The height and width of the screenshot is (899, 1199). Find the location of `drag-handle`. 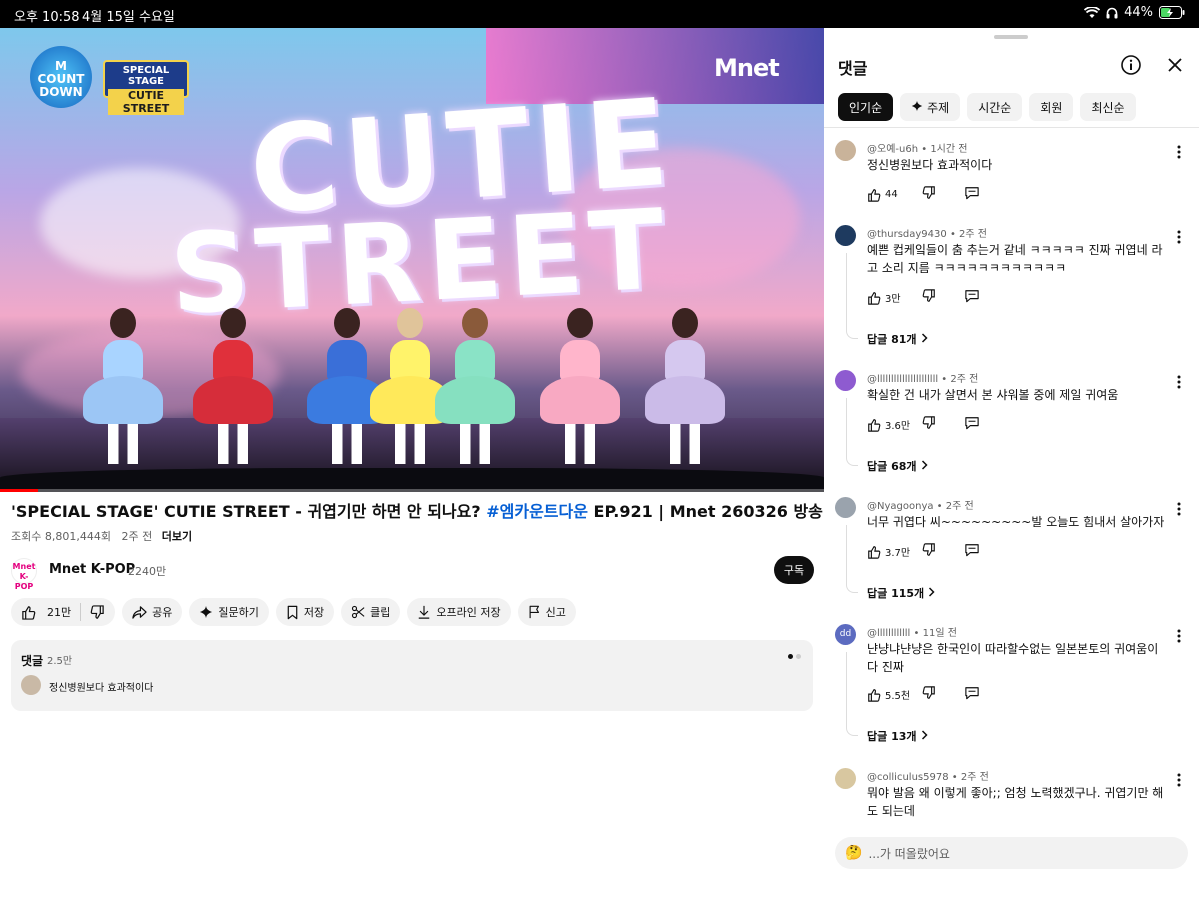

drag-handle is located at coordinates (1011, 37).